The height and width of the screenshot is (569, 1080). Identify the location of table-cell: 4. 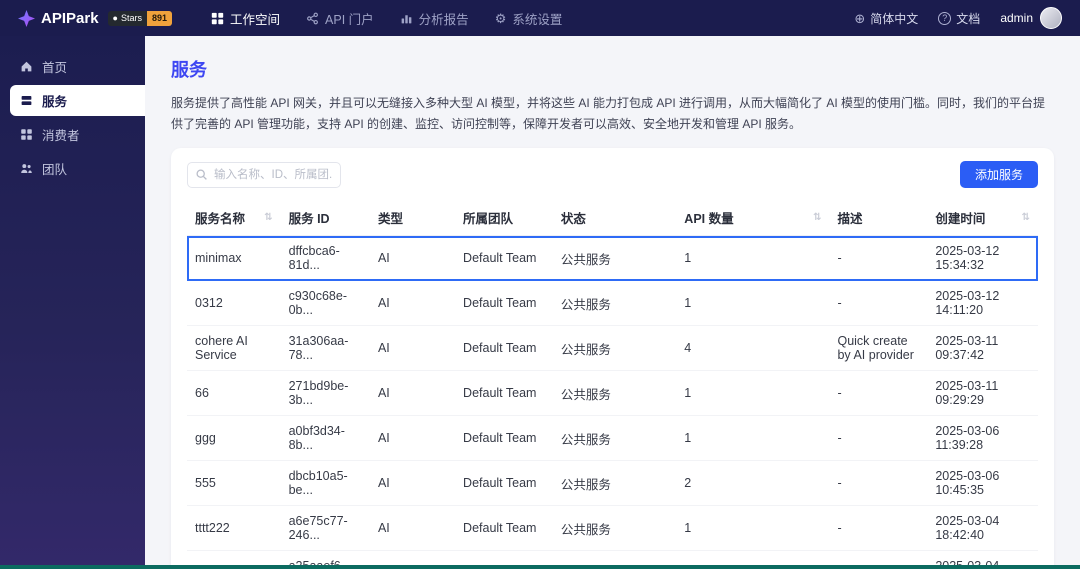
(753, 348).